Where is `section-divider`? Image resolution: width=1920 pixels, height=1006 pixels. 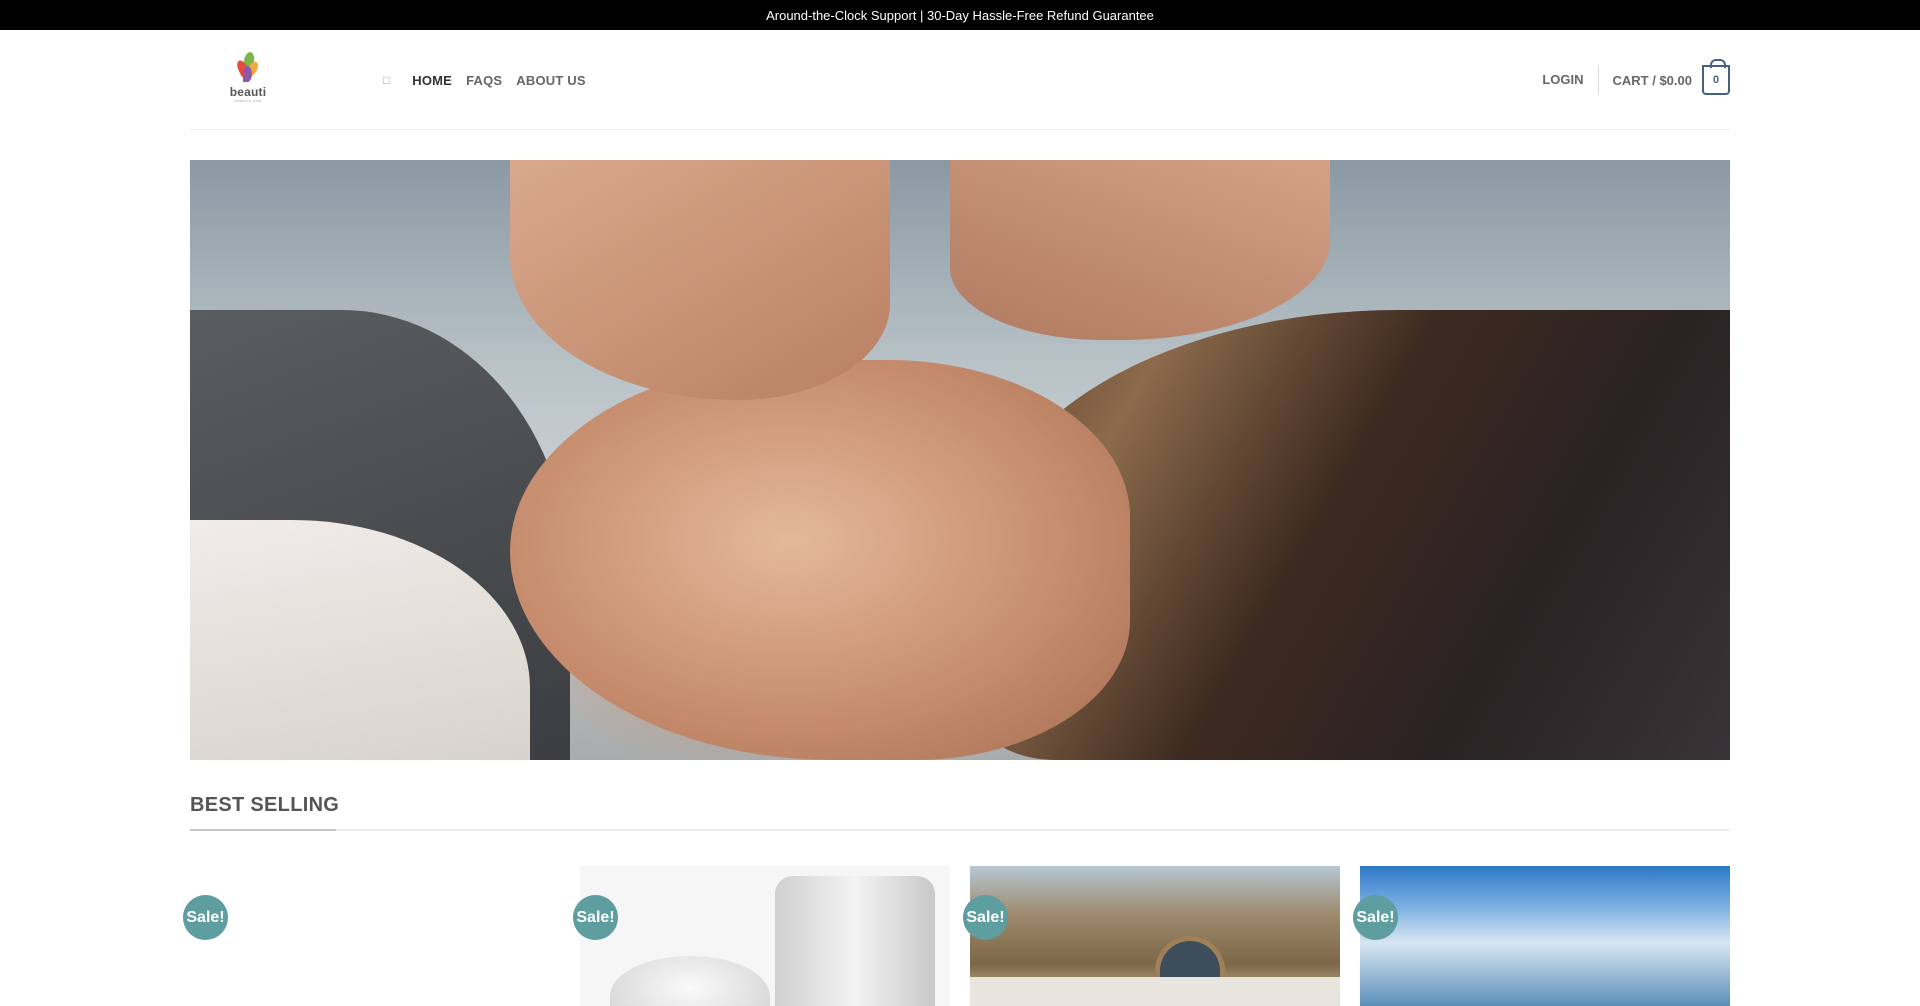 section-divider is located at coordinates (960, 830).